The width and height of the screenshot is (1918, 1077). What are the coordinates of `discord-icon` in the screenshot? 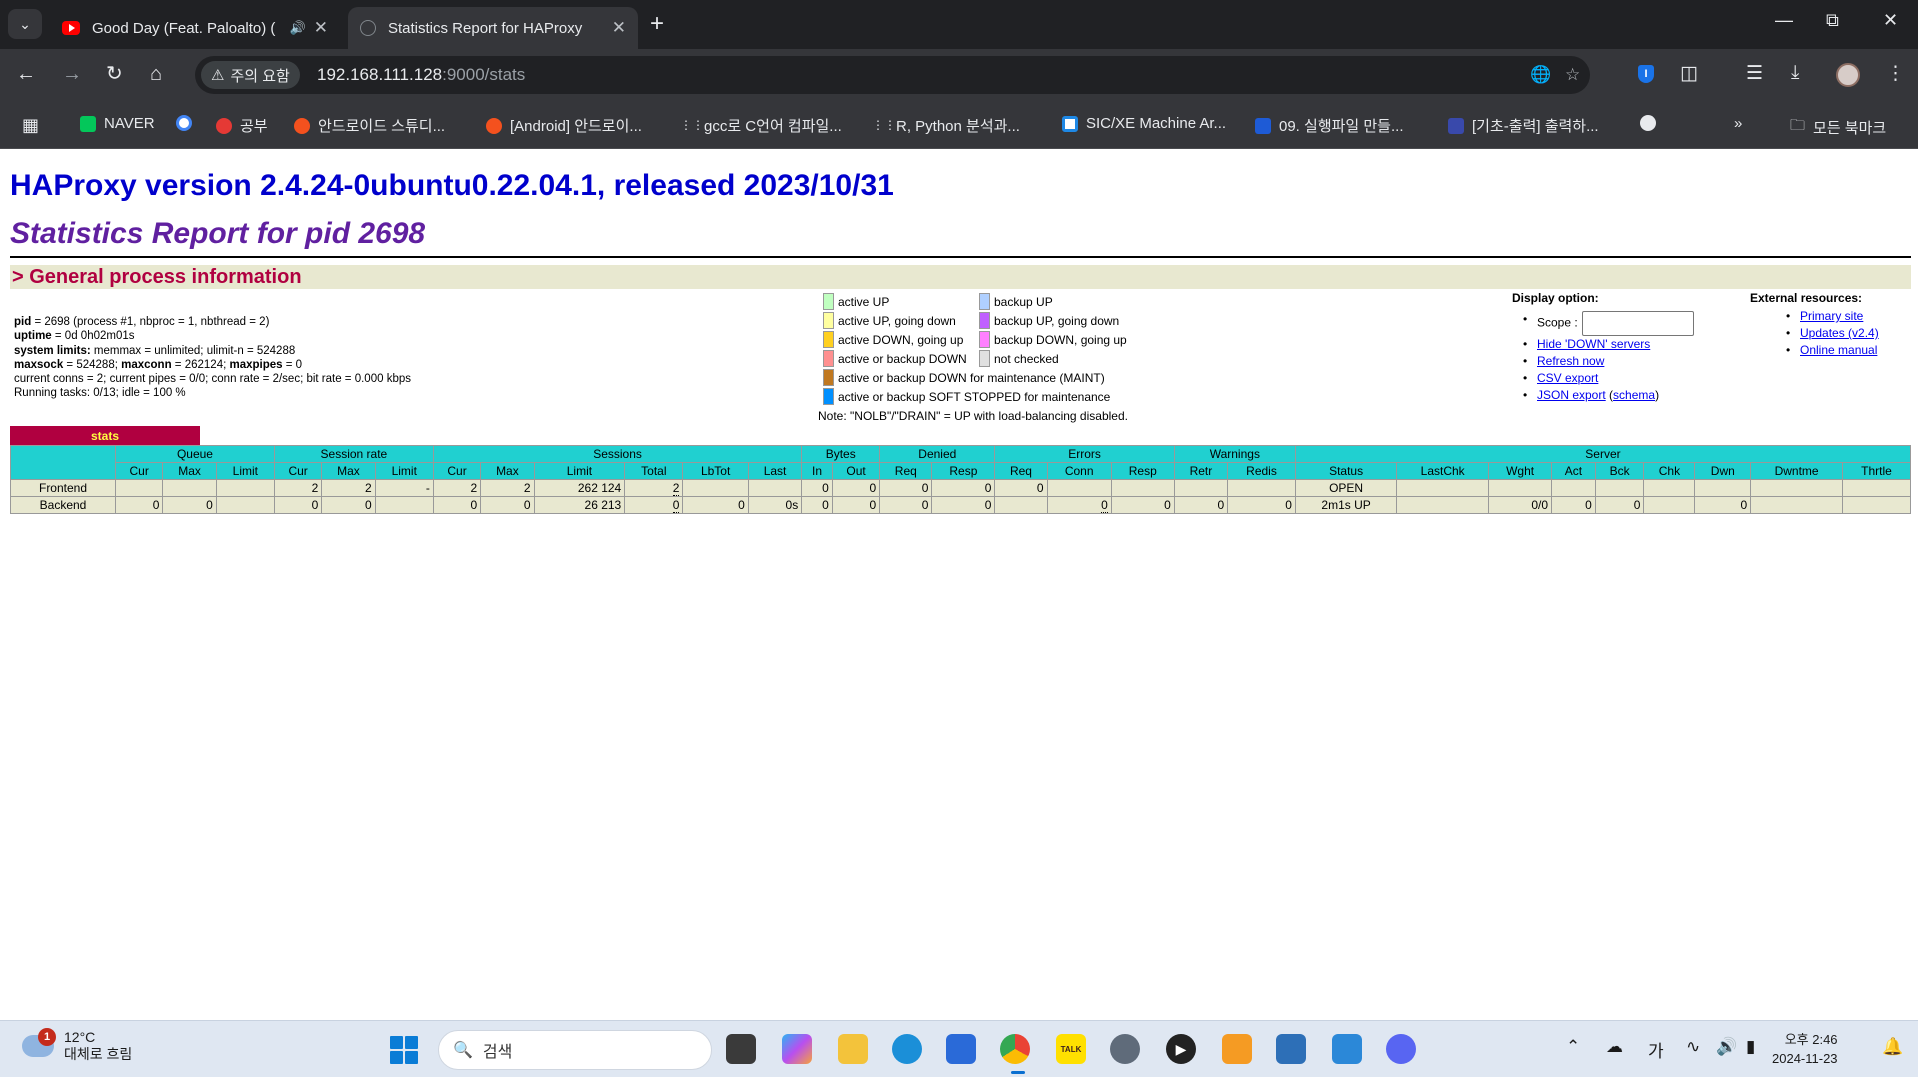 It's located at (1401, 1049).